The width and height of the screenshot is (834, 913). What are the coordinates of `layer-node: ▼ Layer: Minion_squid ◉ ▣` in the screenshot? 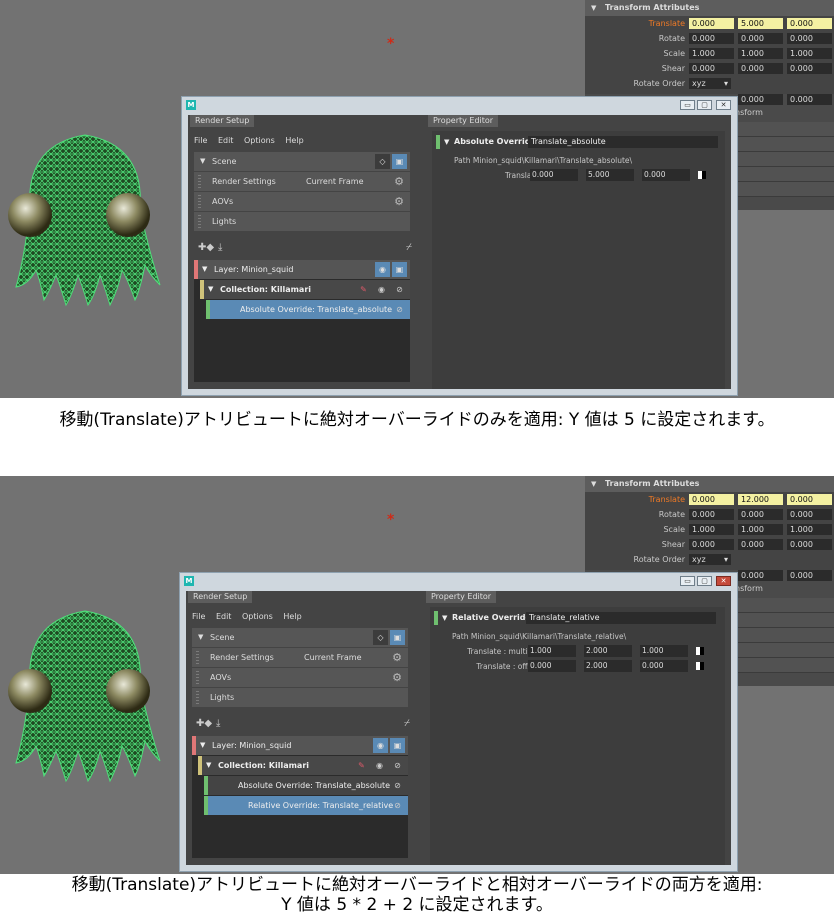 It's located at (302, 269).